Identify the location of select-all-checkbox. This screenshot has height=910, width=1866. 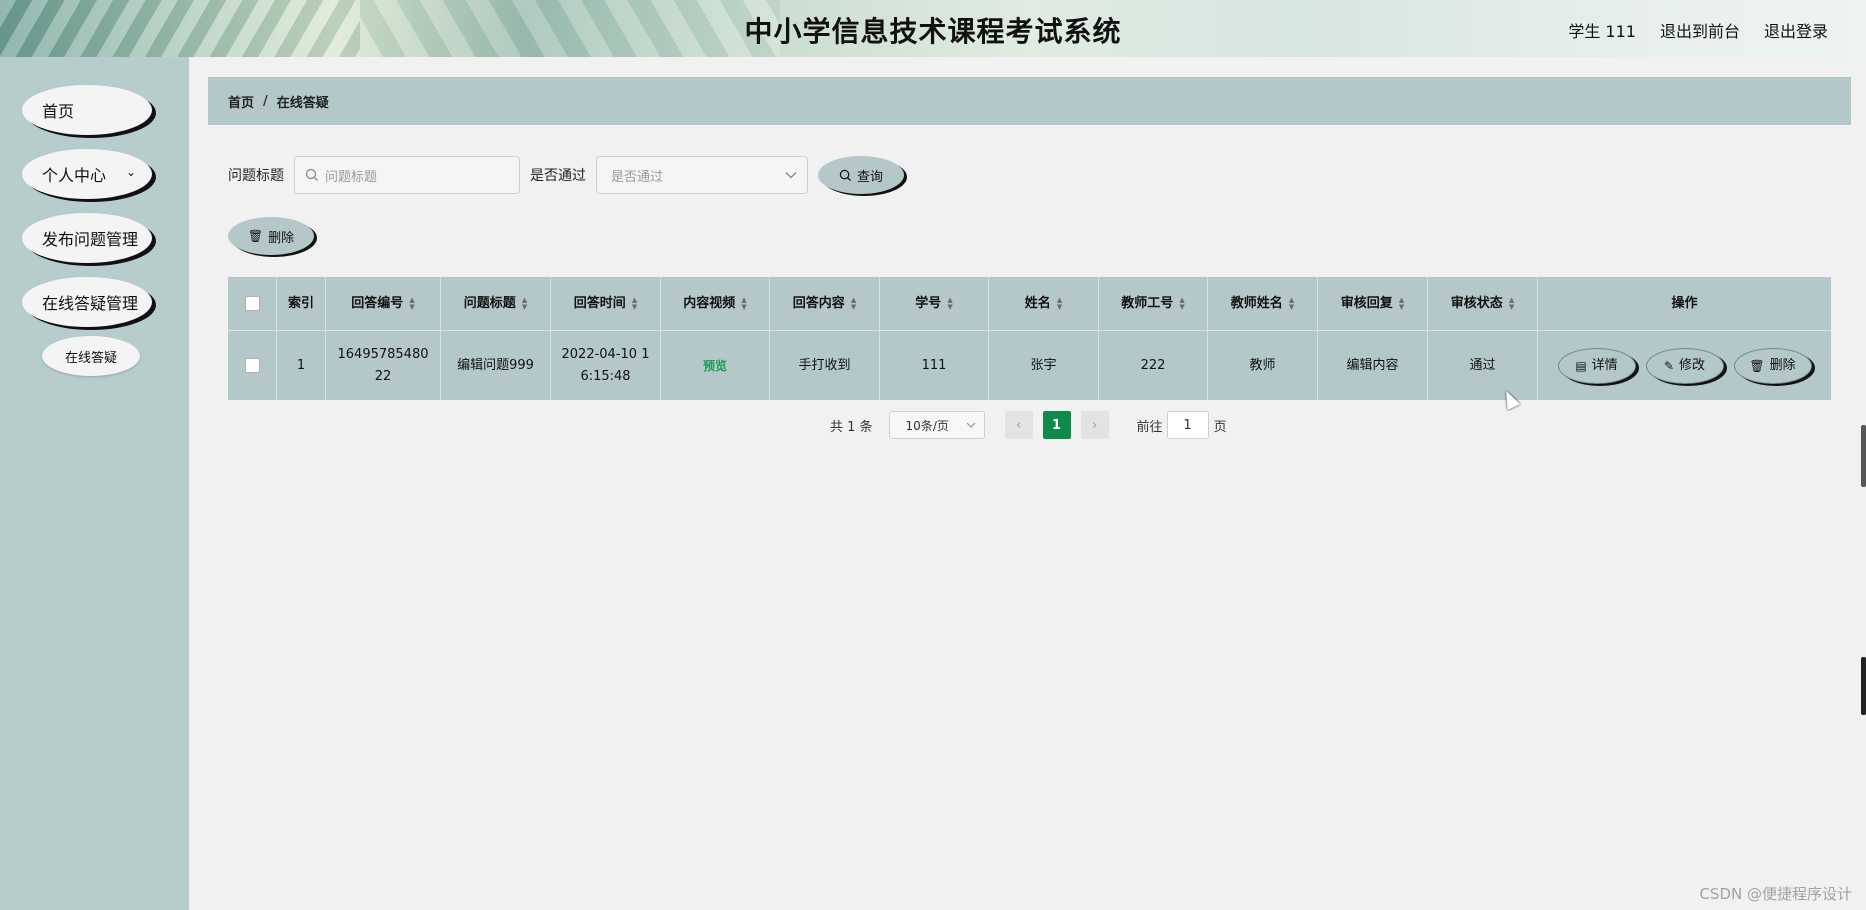
(252, 303).